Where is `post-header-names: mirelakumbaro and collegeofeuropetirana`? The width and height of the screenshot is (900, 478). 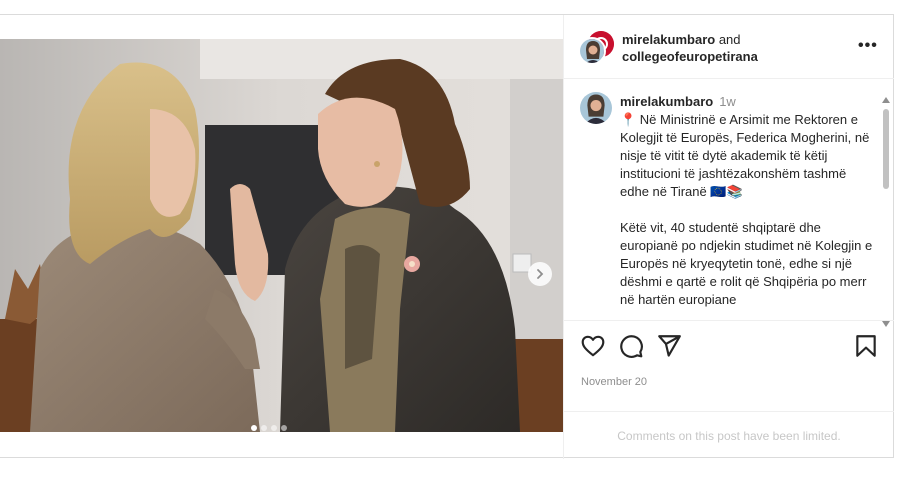
post-header-names: mirelakumbaro and collegeofeuropetirana is located at coordinates (690, 48).